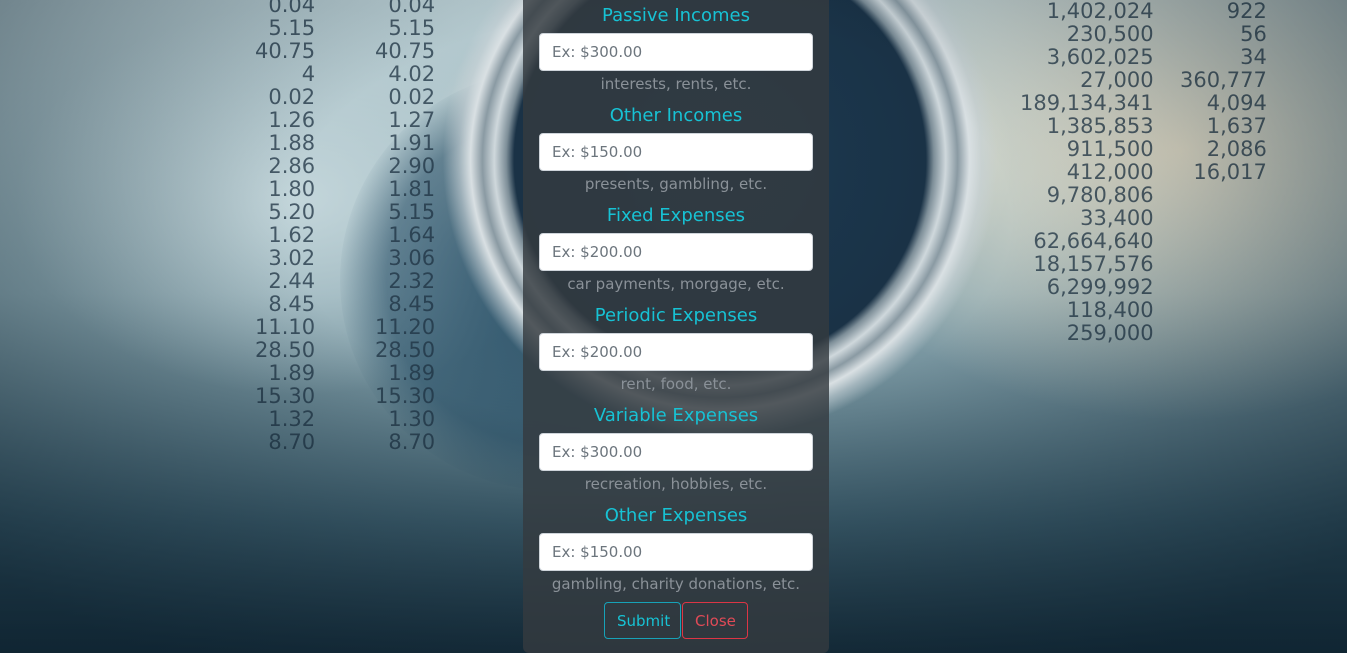 The height and width of the screenshot is (653, 1347). Describe the element at coordinates (676, 384) in the screenshot. I see `field-help-text: rent, food, etc.` at that location.